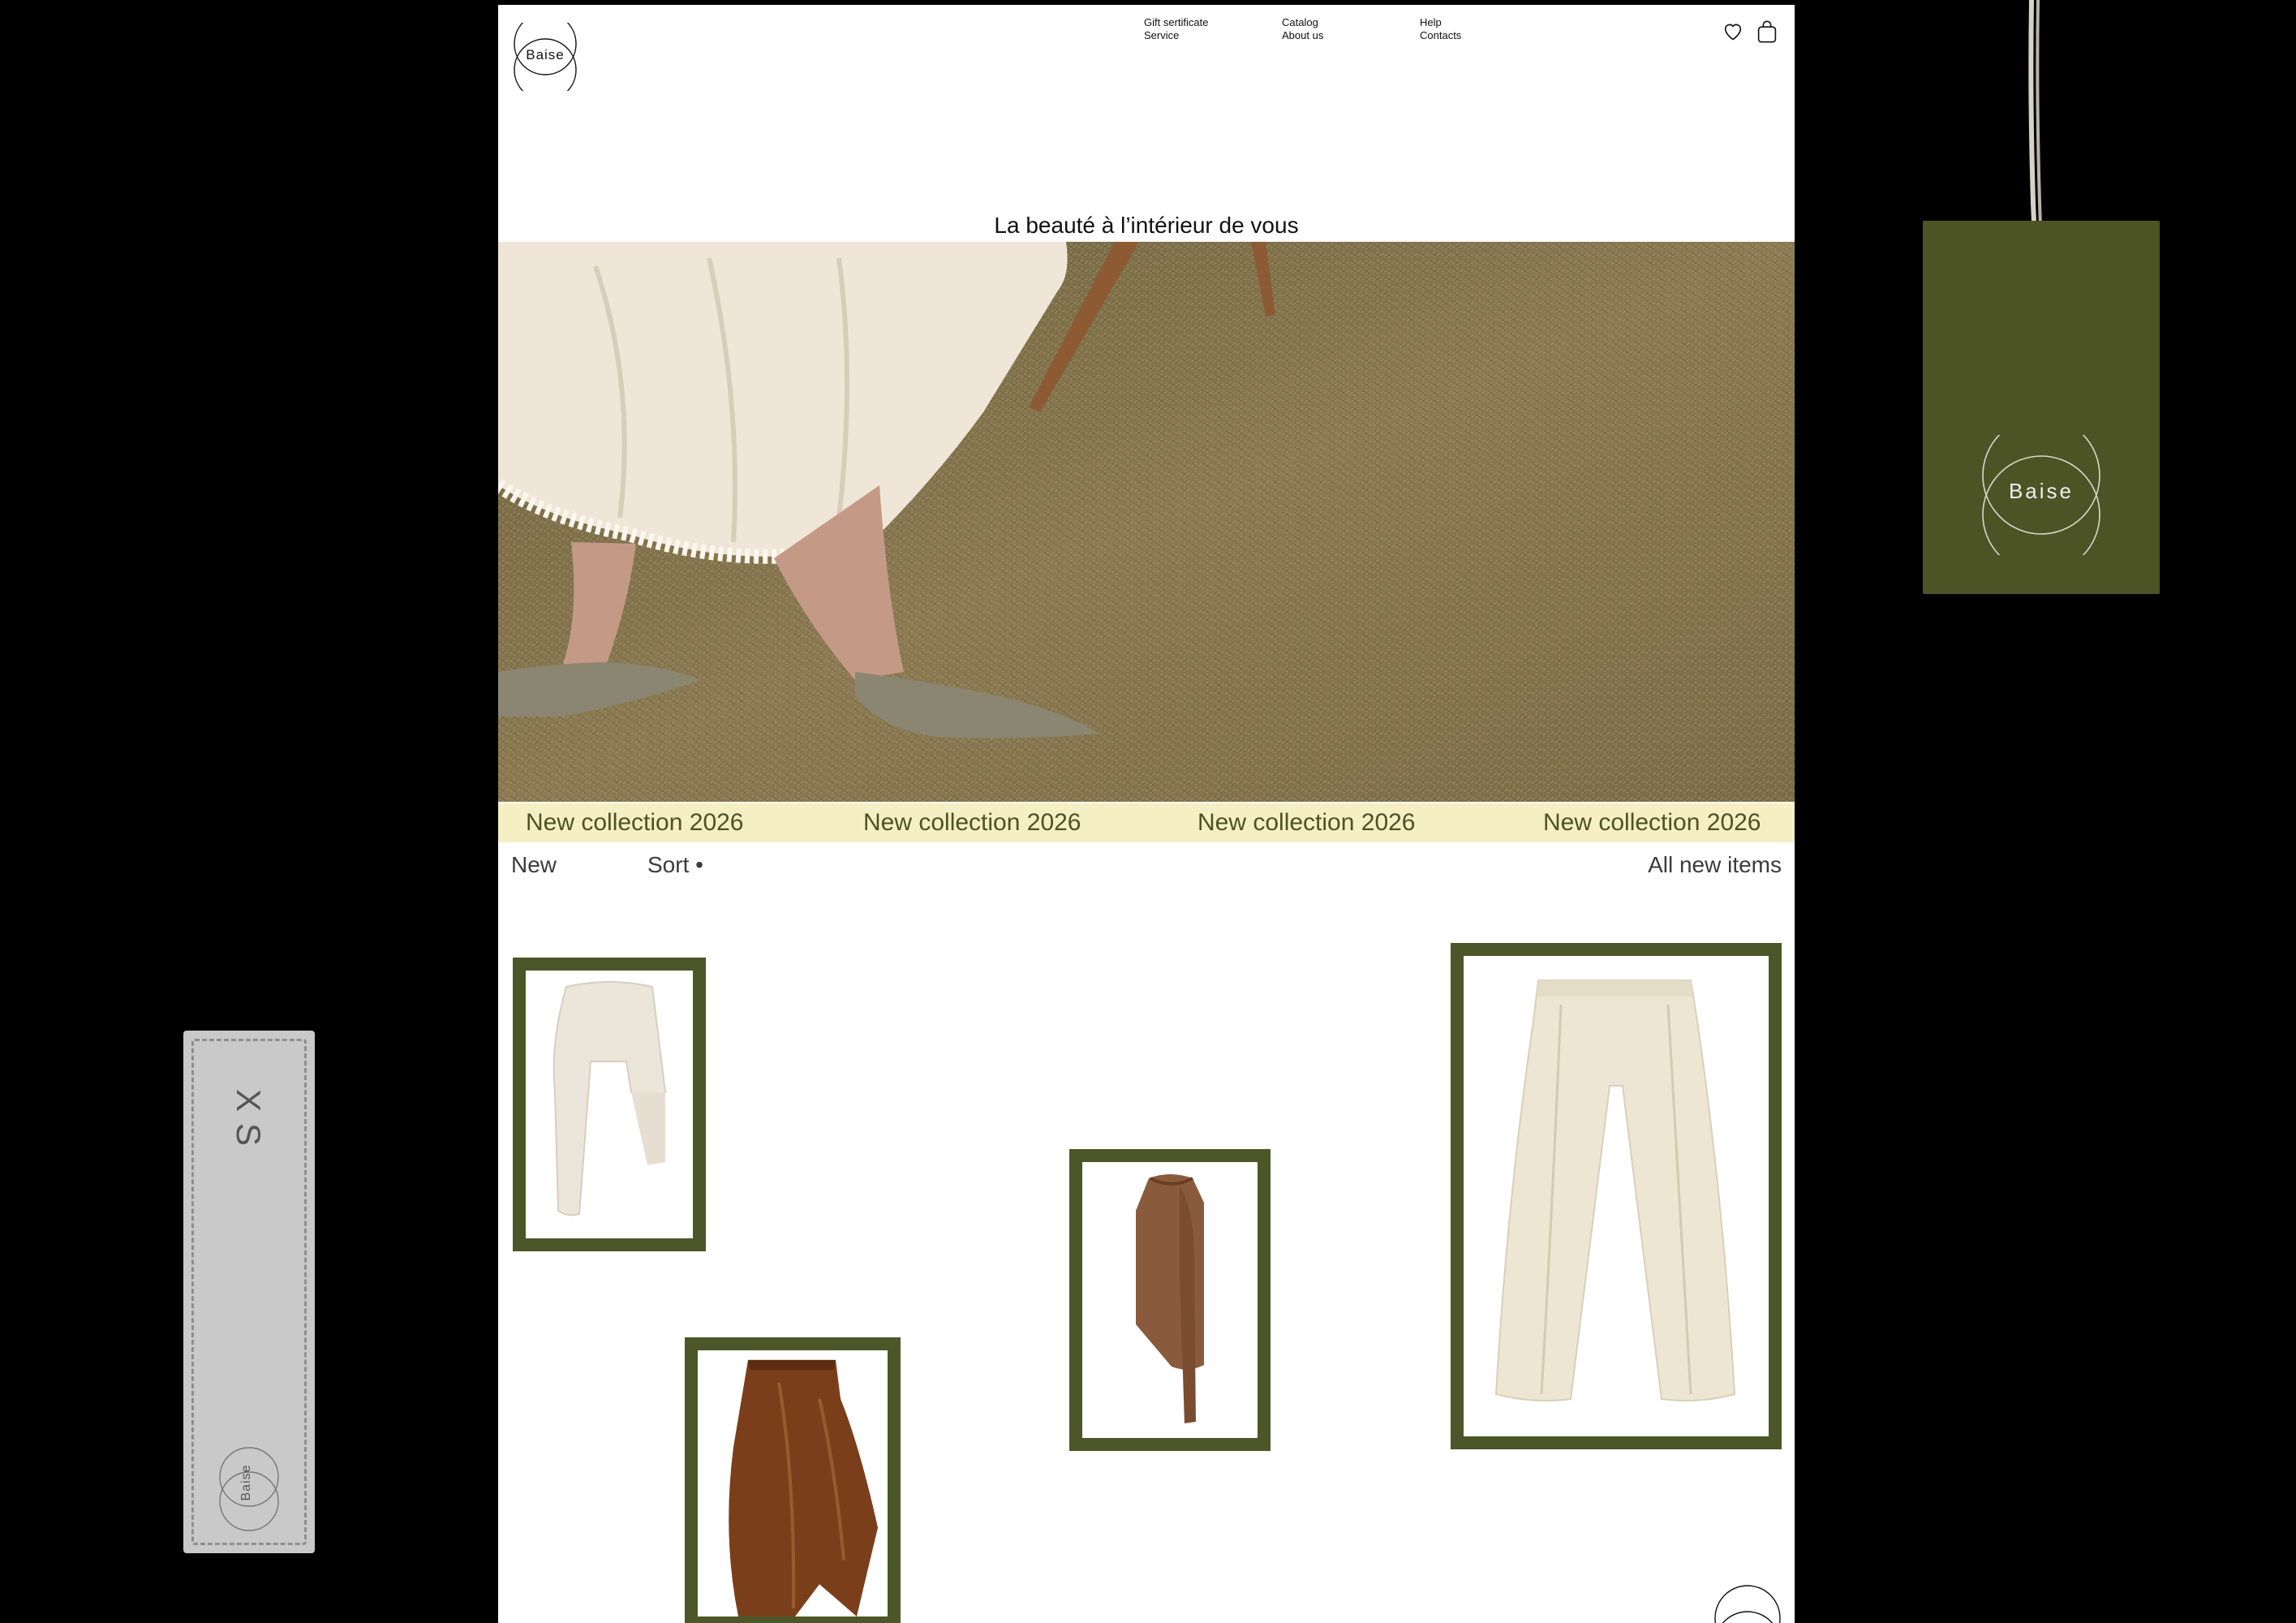 The height and width of the screenshot is (1623, 2296). What do you see at coordinates (803, 1488) in the screenshot?
I see `product-image-draped-skirt` at bounding box center [803, 1488].